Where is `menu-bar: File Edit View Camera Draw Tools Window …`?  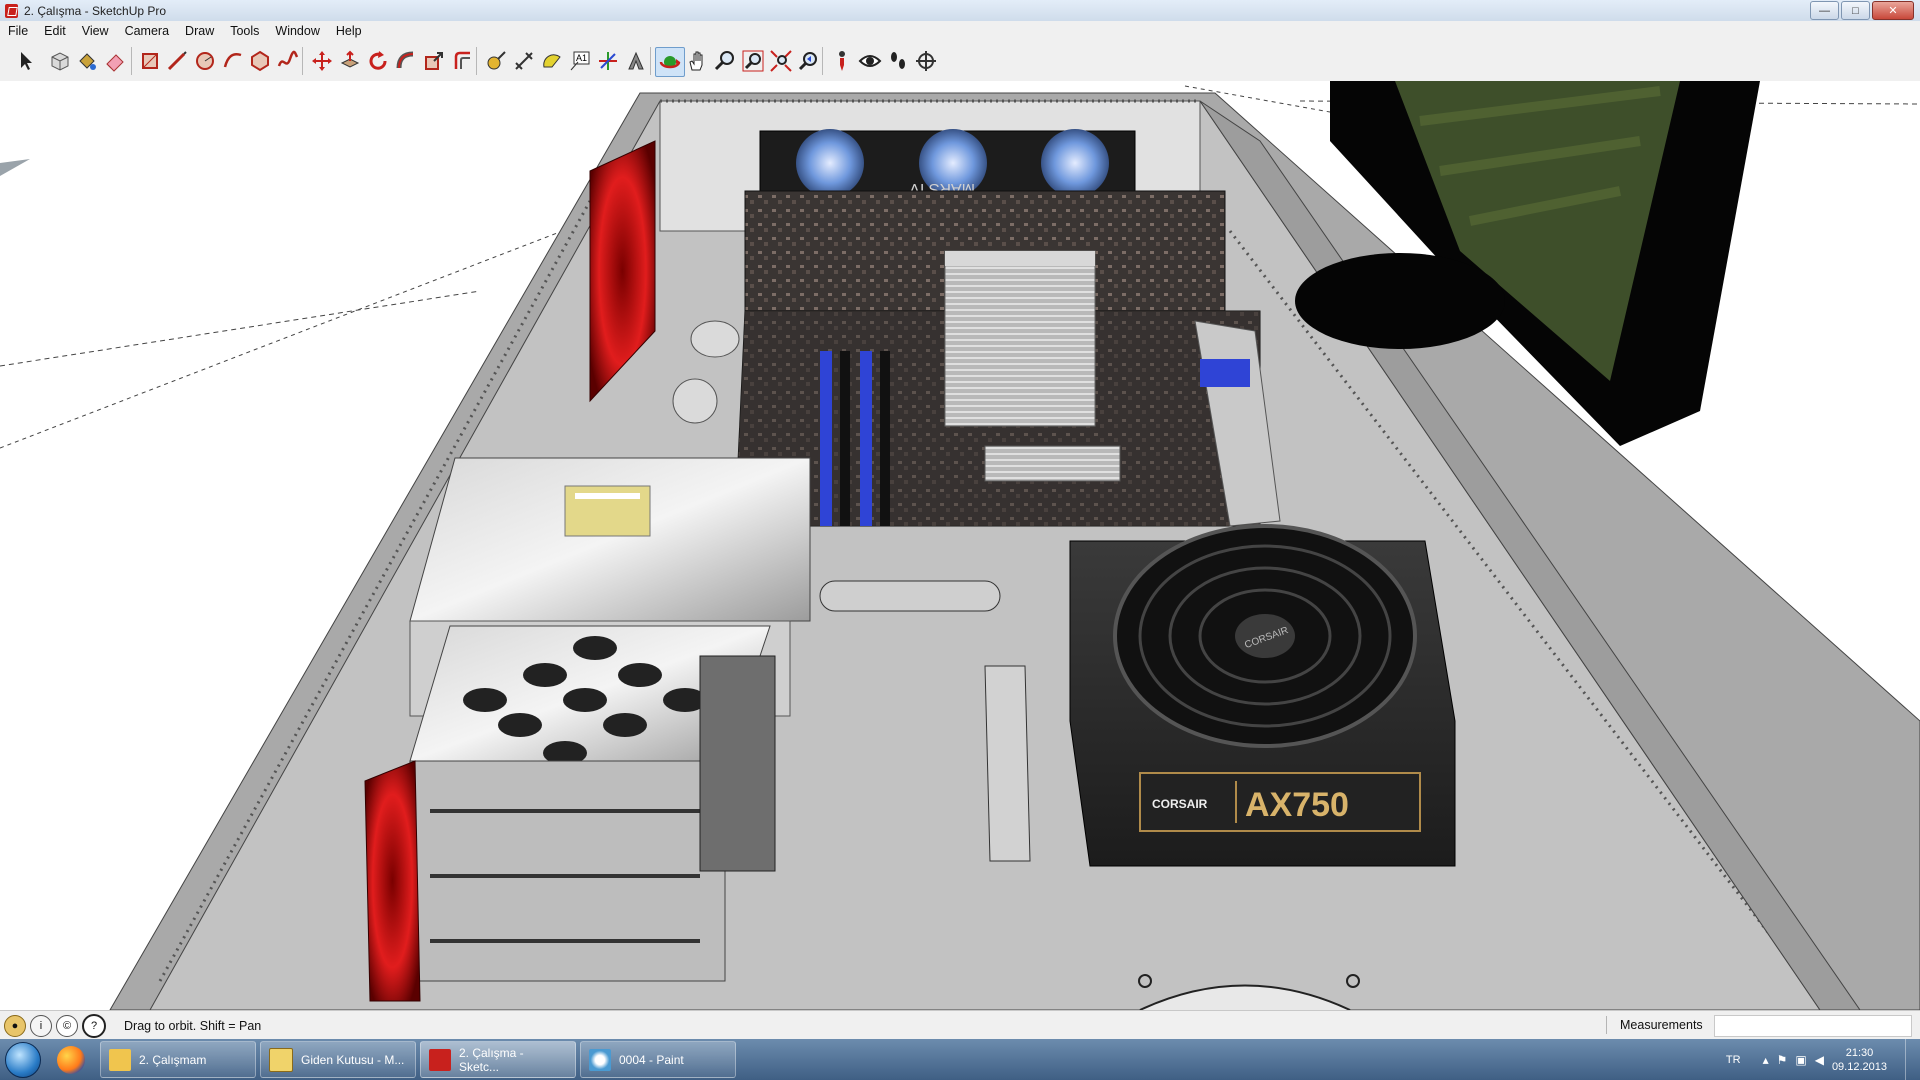
menu-bar: File Edit View Camera Draw Tools Window … is located at coordinates (960, 31).